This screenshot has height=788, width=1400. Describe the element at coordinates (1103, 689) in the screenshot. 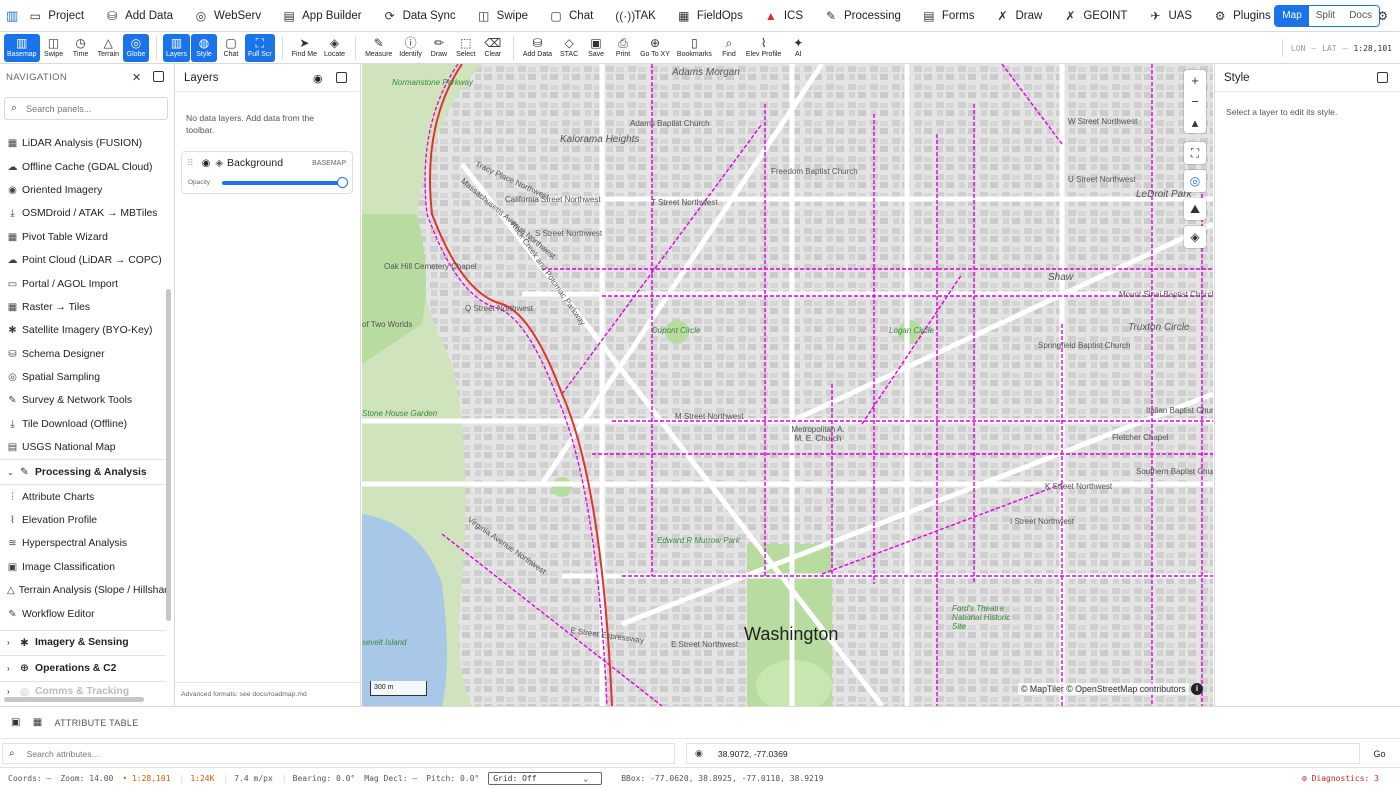

I see `map-attribution: © MapTiler © OpenStreetMap contributors` at that location.